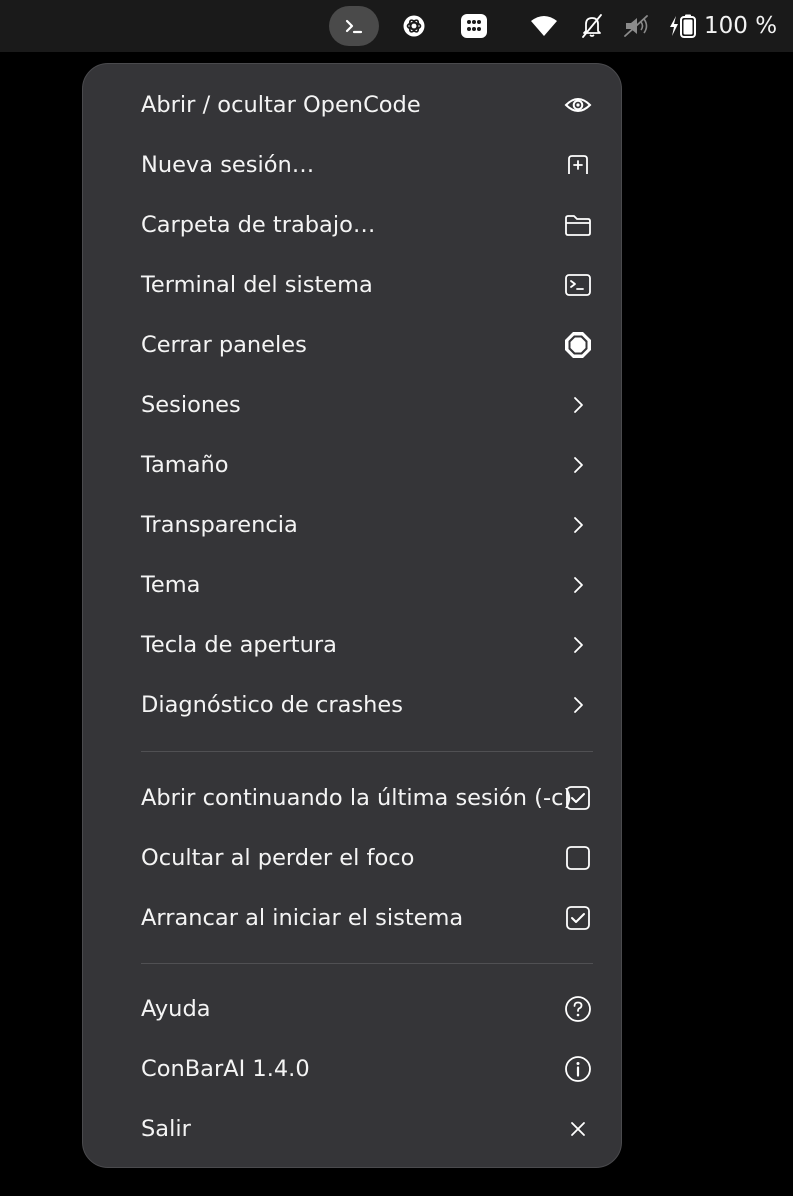  Describe the element at coordinates (257, 285) in the screenshot. I see `menu-item-label: Terminal del sistema` at that location.